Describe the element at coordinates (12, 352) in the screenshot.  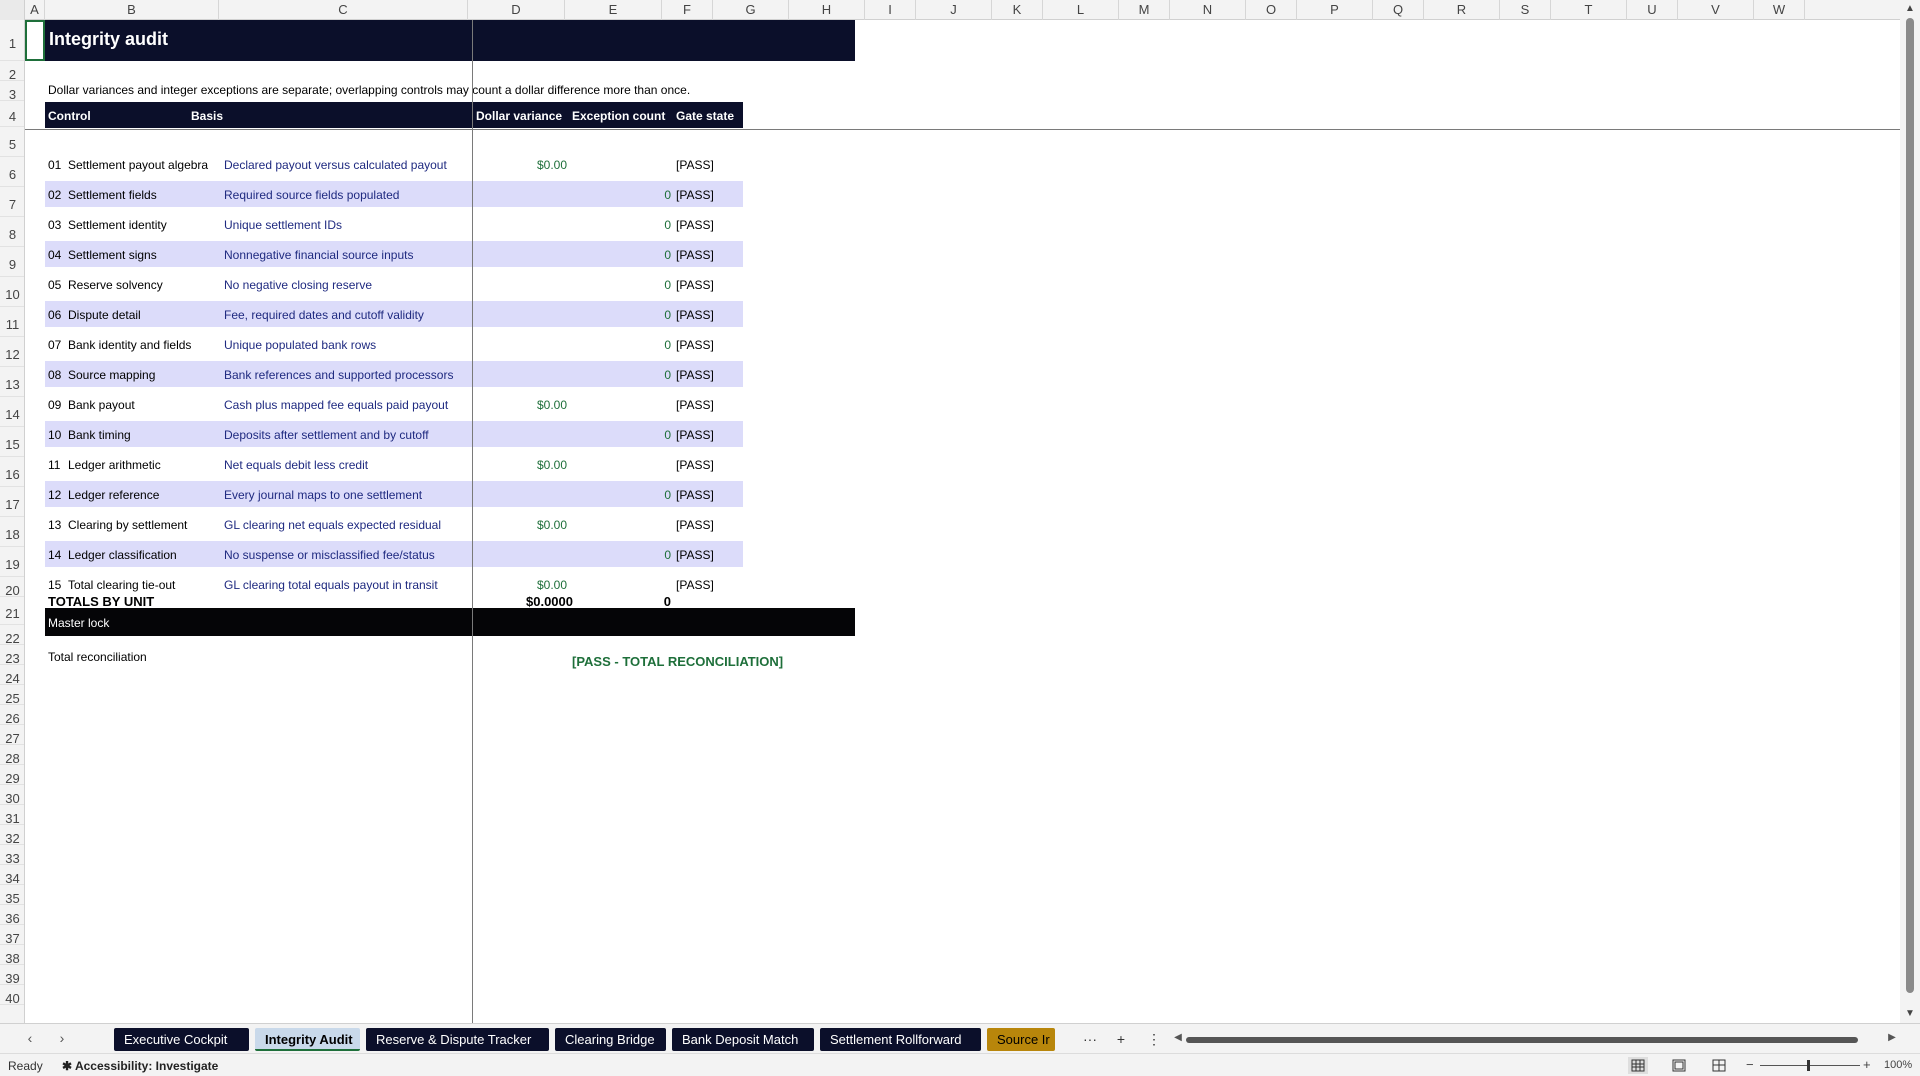
I see `row-header-12: 12` at that location.